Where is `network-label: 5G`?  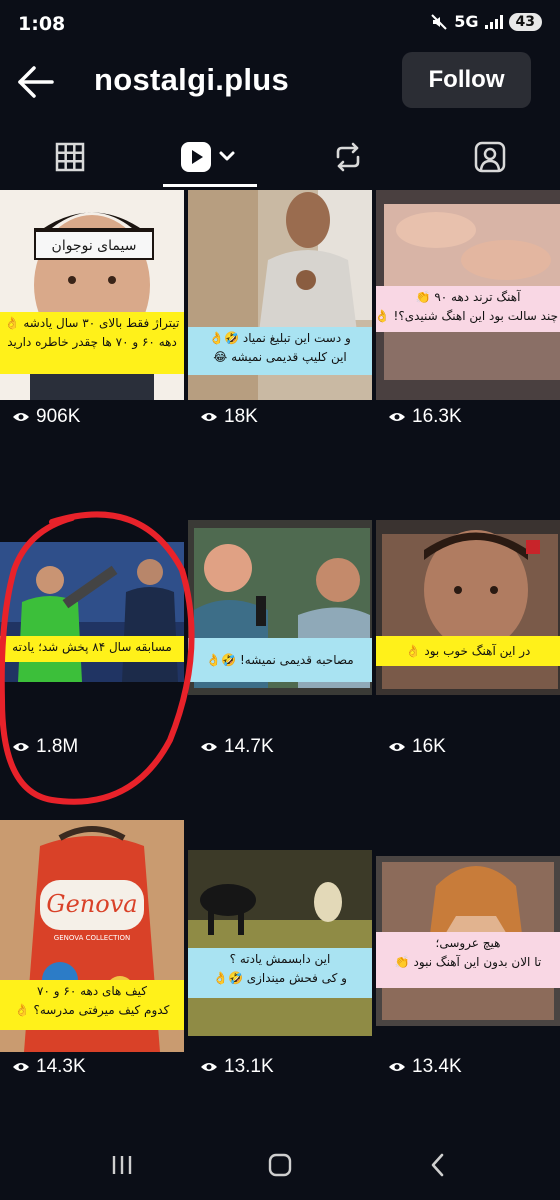
network-label: 5G is located at coordinates (466, 21).